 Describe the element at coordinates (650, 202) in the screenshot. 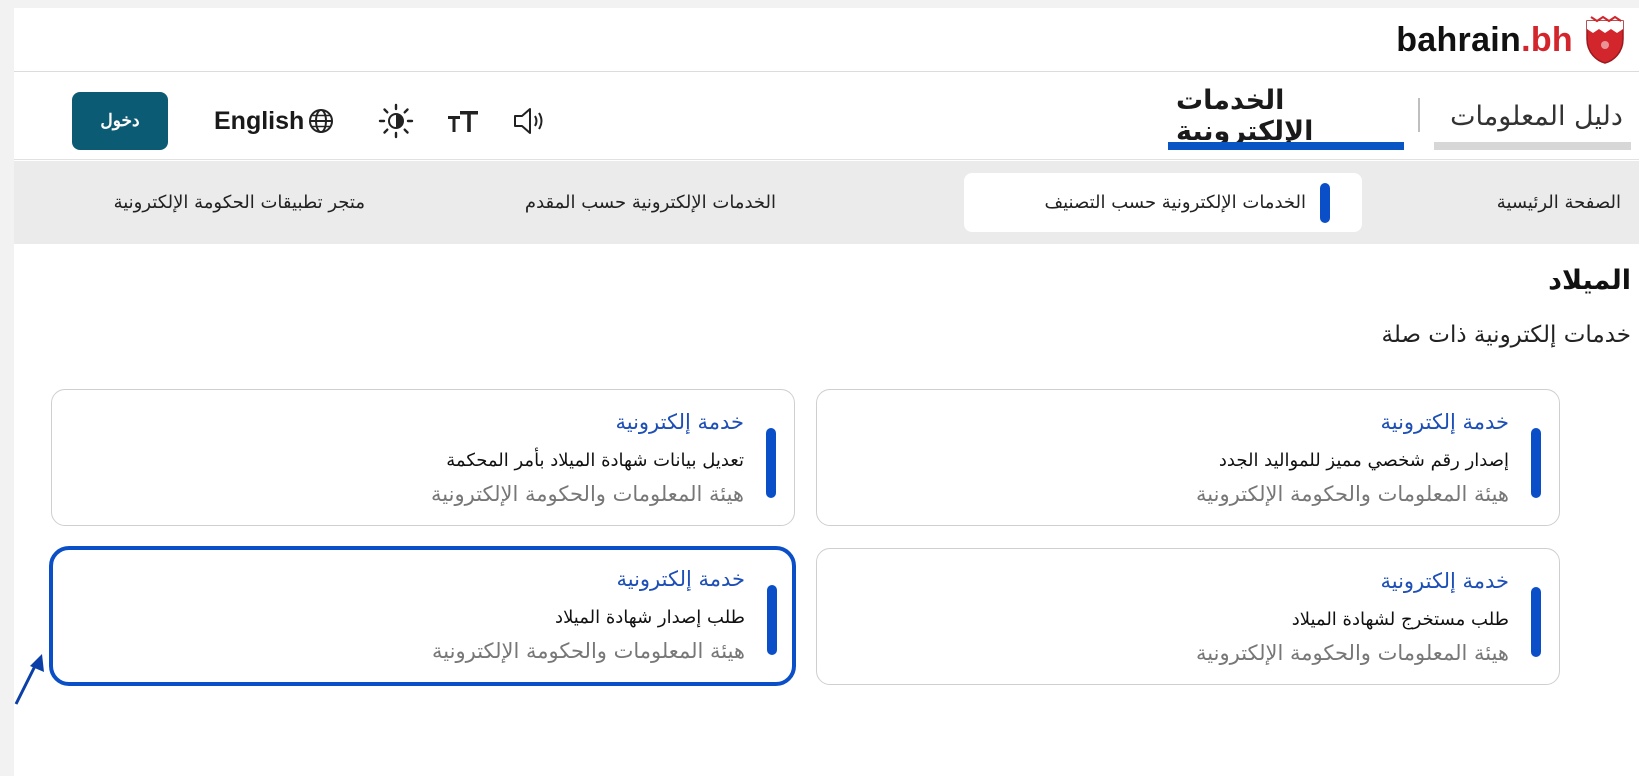

I see `subnav-by-provider: الخدمات الإلكترونية حسب المقدم` at that location.